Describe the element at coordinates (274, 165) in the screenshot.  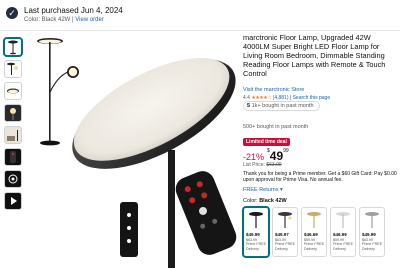
I see `list-price-value: $63.99` at that location.